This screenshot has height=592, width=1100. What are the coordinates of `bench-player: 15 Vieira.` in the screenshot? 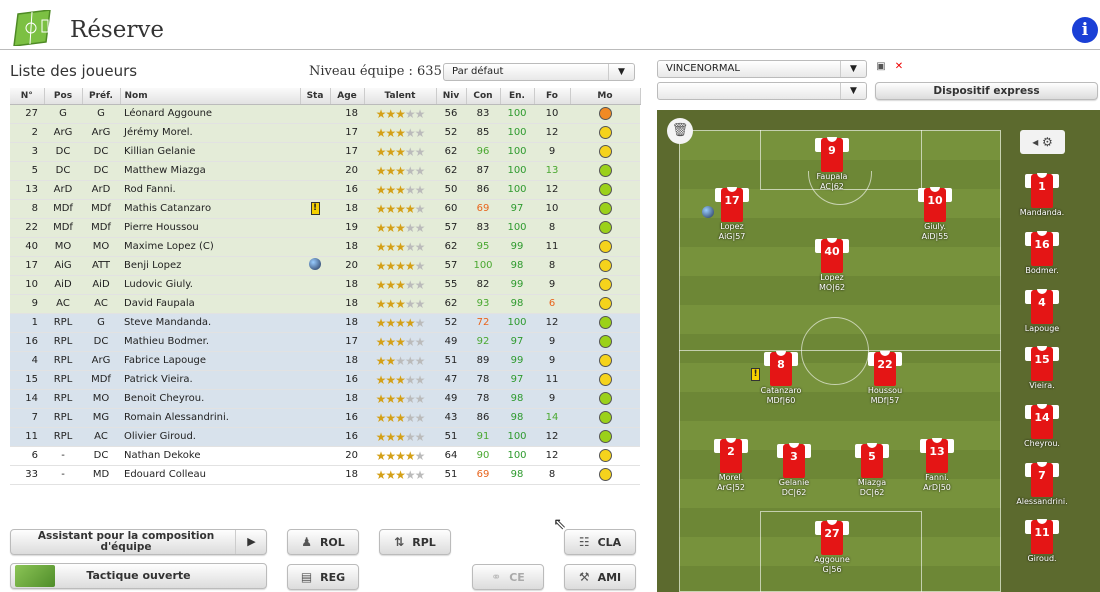 It's located at (1042, 367).